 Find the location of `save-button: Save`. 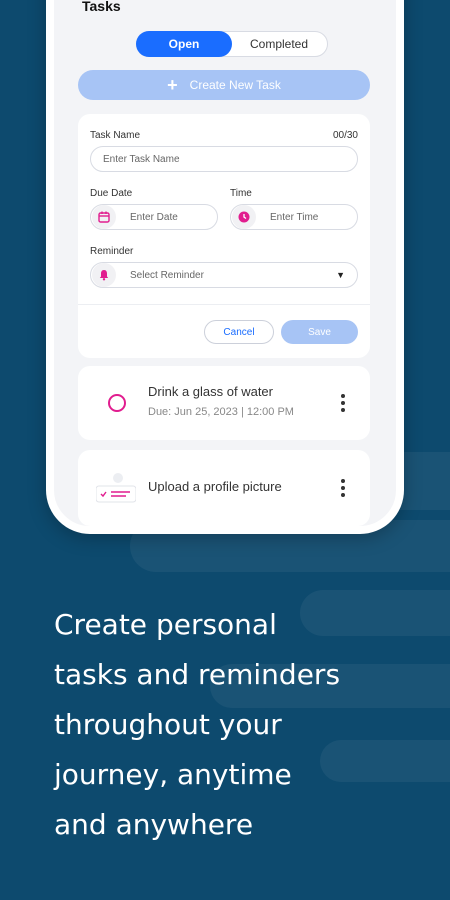

save-button: Save is located at coordinates (319, 332).